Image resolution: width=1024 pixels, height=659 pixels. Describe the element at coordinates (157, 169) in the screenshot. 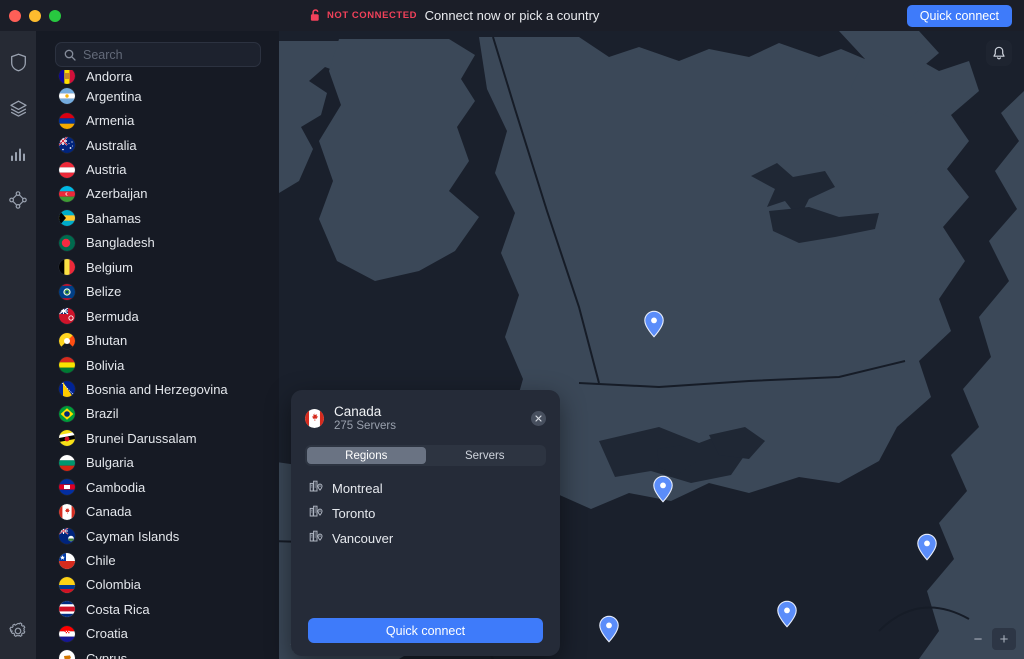

I see `country-list-item: Austria` at that location.